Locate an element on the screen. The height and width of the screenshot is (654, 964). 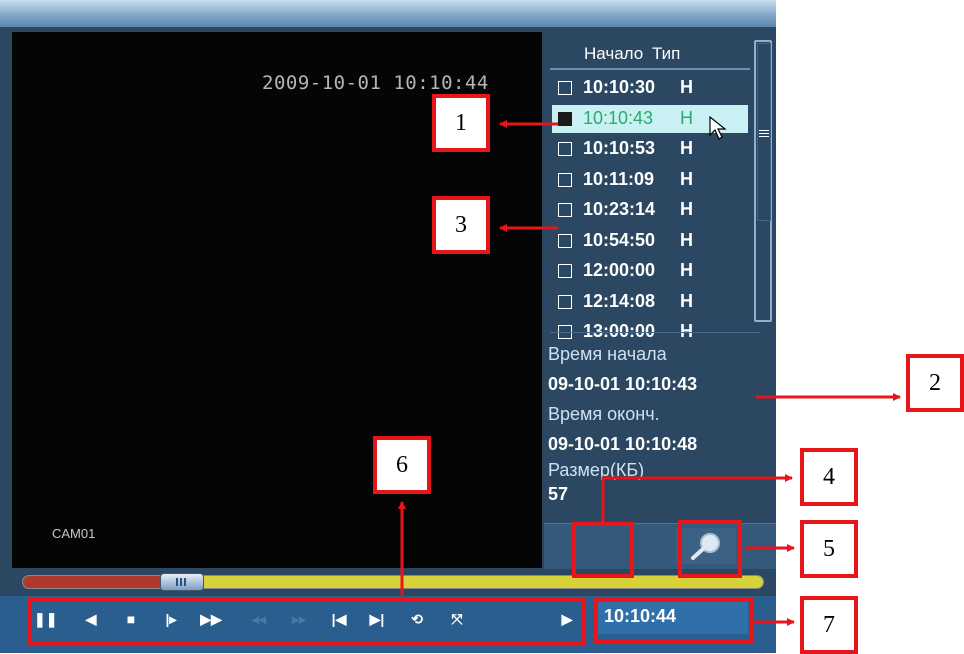
file-start-time: 12:00:00 is located at coordinates (619, 270).